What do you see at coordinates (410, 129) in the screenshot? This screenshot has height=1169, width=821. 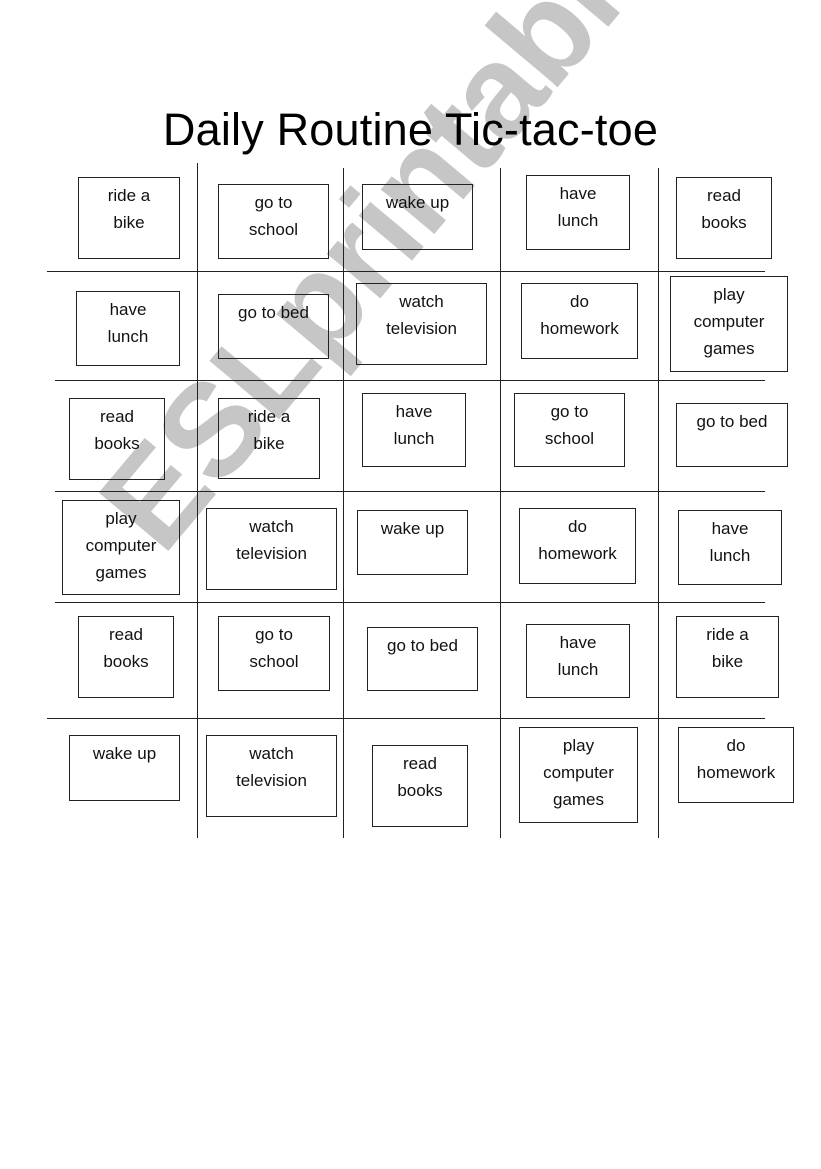 I see `page-title: Daily Routine Tic-tac-toe` at bounding box center [410, 129].